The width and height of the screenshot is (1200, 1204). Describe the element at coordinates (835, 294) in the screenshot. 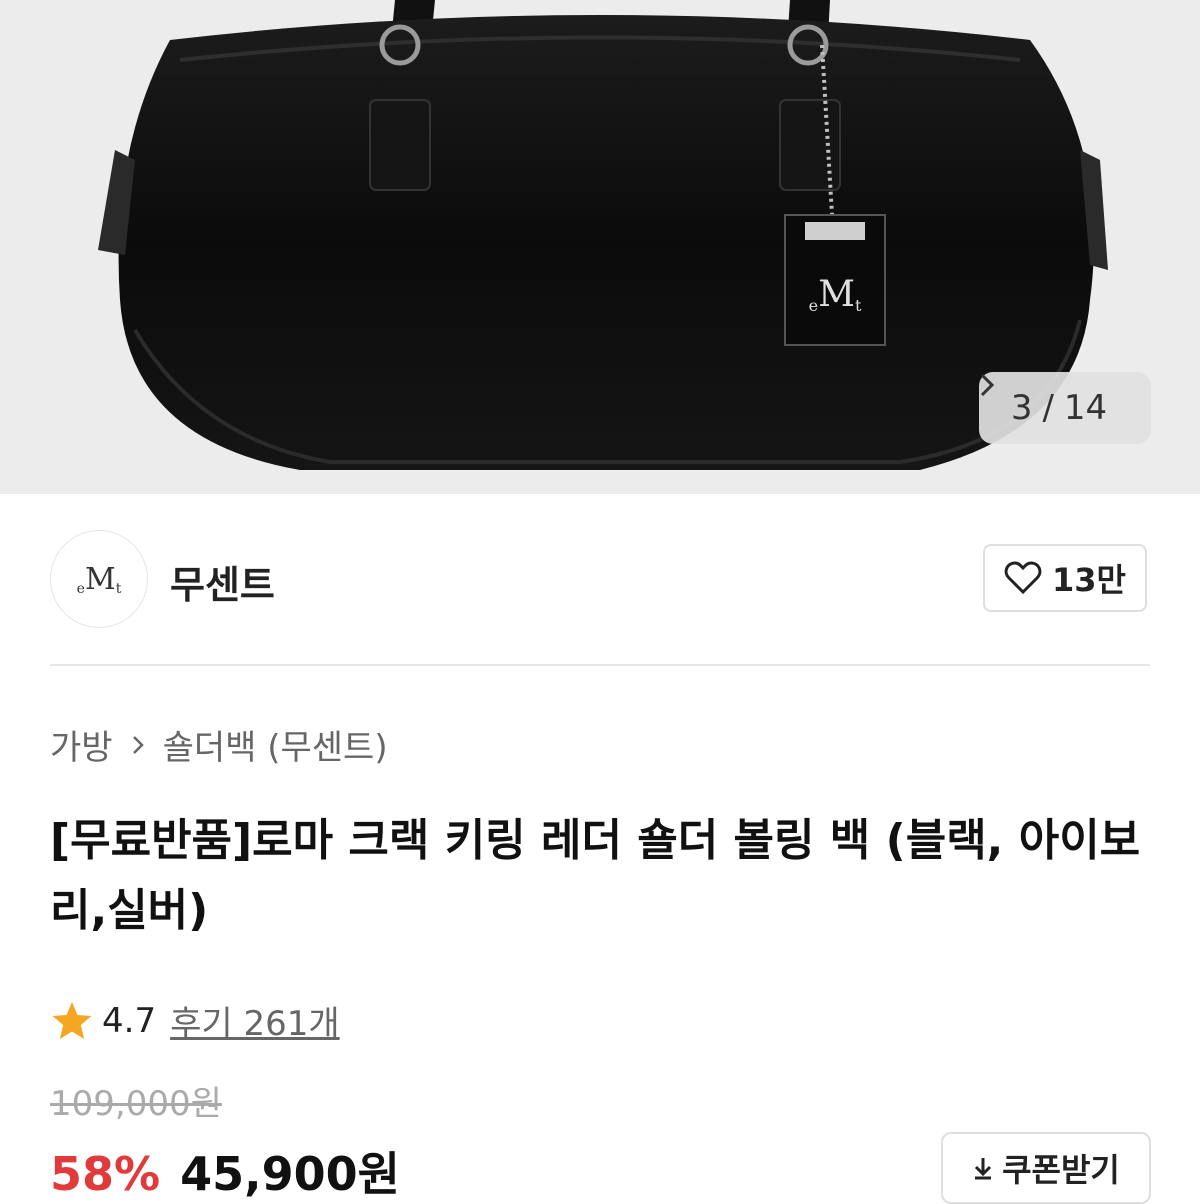

I see `keyring-tag-logo: eMt` at that location.